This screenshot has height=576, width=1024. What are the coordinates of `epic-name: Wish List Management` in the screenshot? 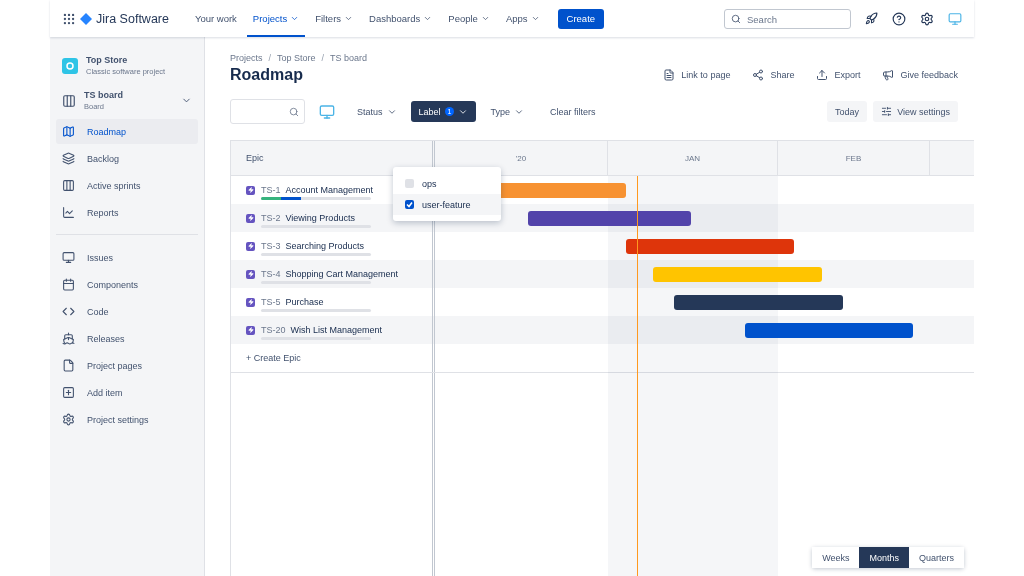 It's located at (336, 330).